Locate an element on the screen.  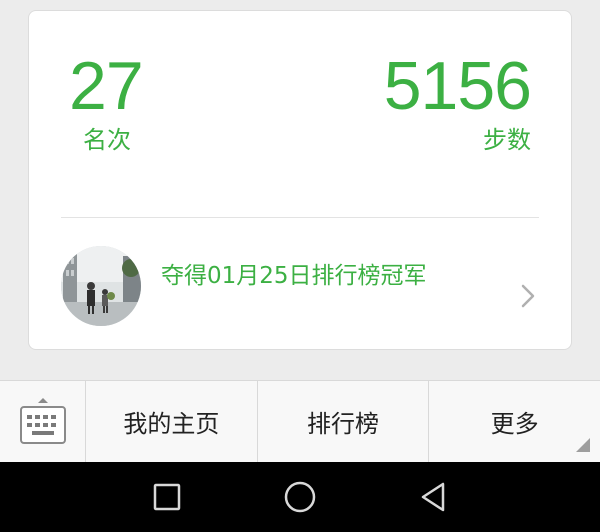
menu-item-label: 排行榜 is located at coordinates (343, 424).